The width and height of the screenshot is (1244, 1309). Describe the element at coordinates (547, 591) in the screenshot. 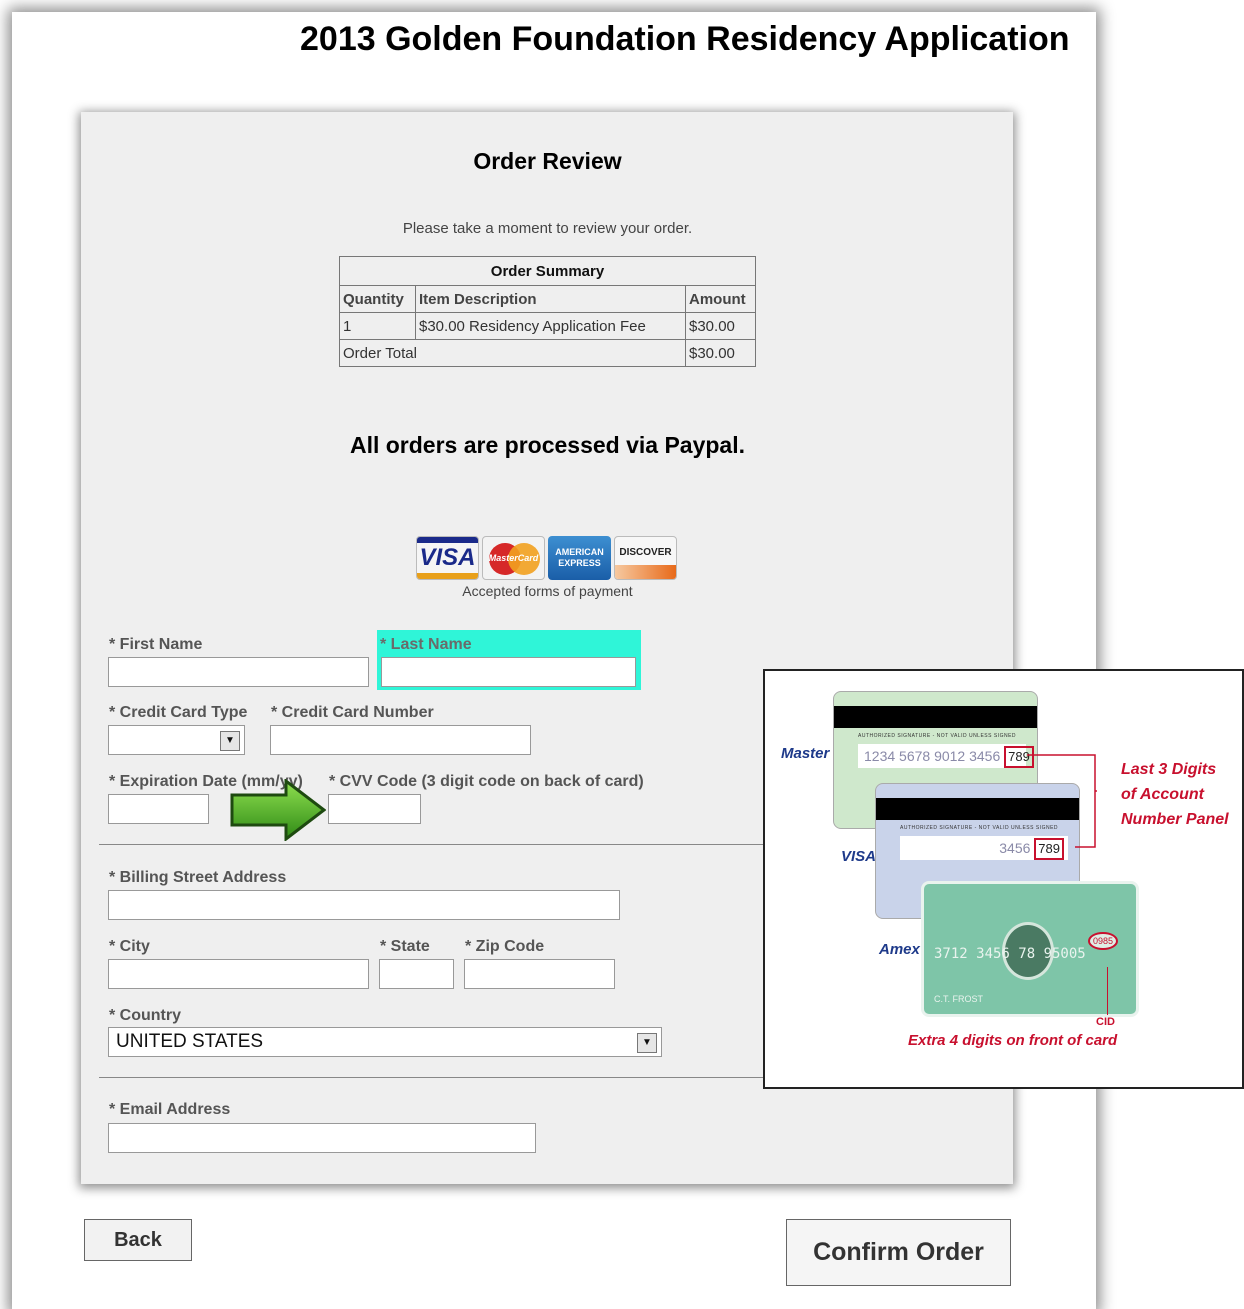

I see `accepted-payment-caption: Accepted forms of payment` at that location.